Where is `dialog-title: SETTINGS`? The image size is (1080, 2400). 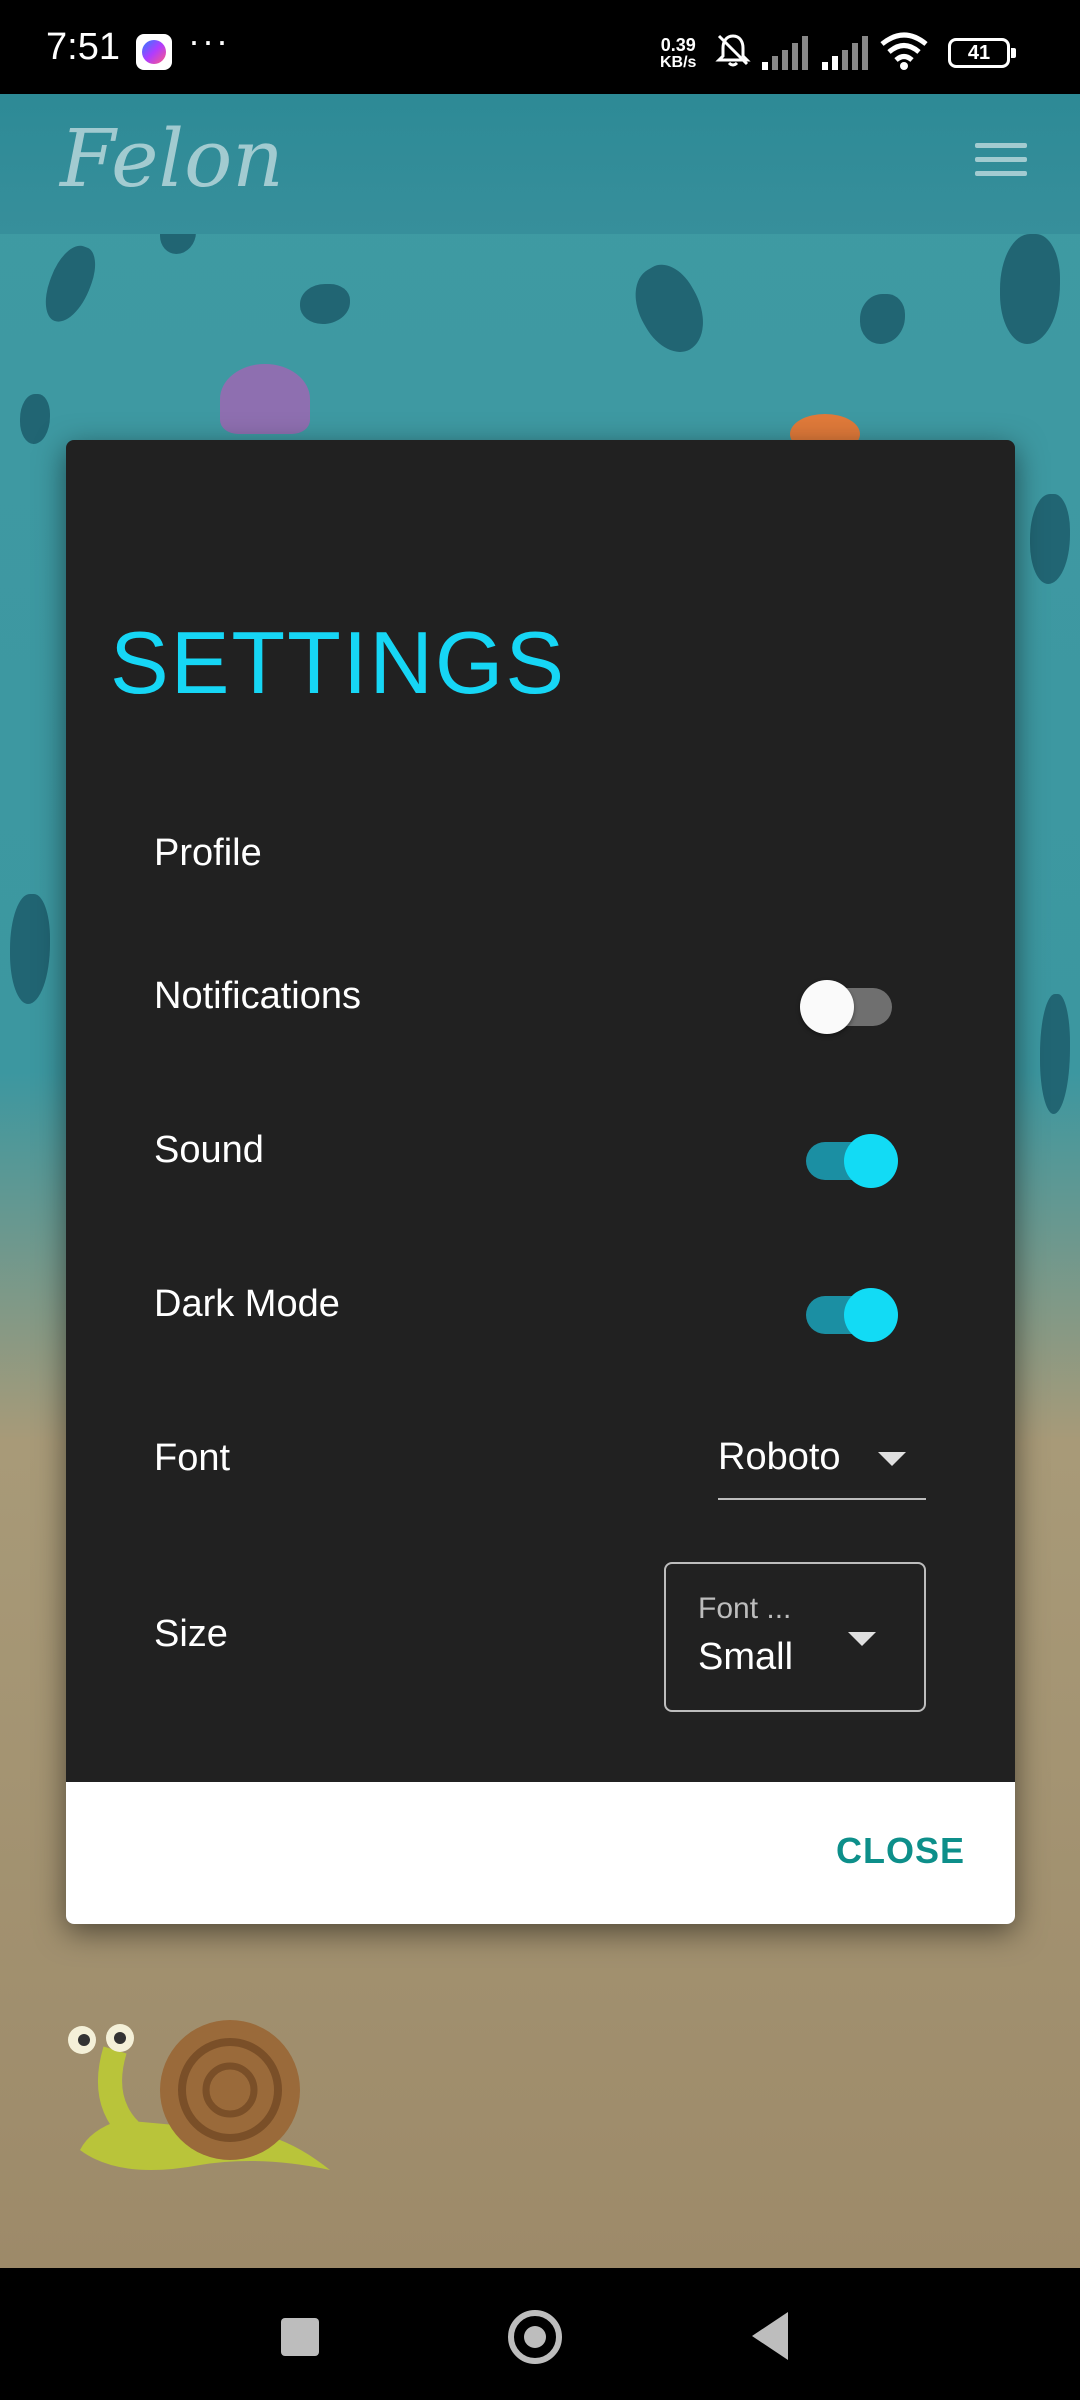 dialog-title: SETTINGS is located at coordinates (338, 662).